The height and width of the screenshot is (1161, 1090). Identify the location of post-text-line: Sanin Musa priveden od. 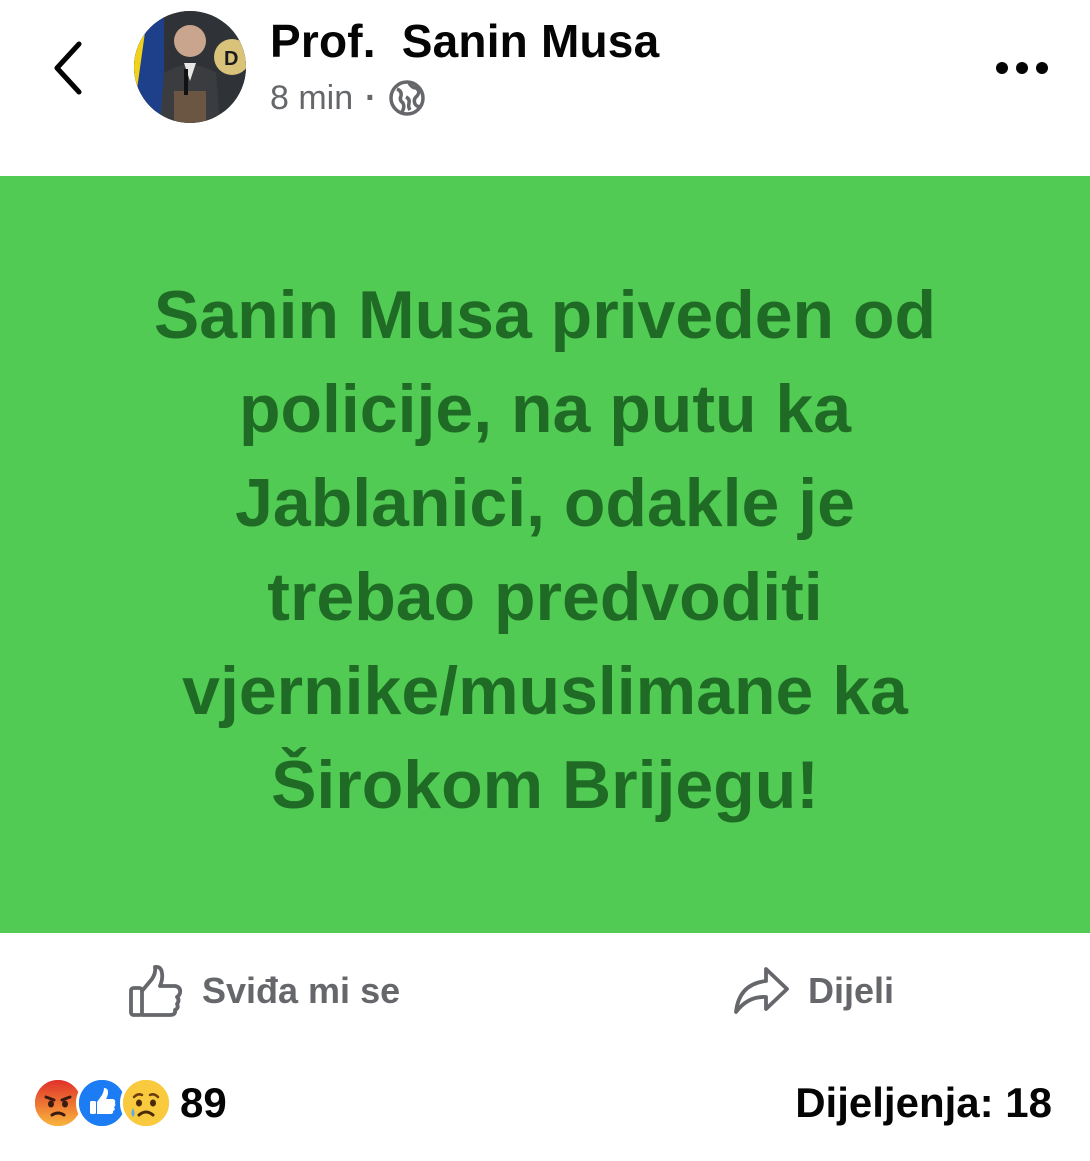
(545, 314).